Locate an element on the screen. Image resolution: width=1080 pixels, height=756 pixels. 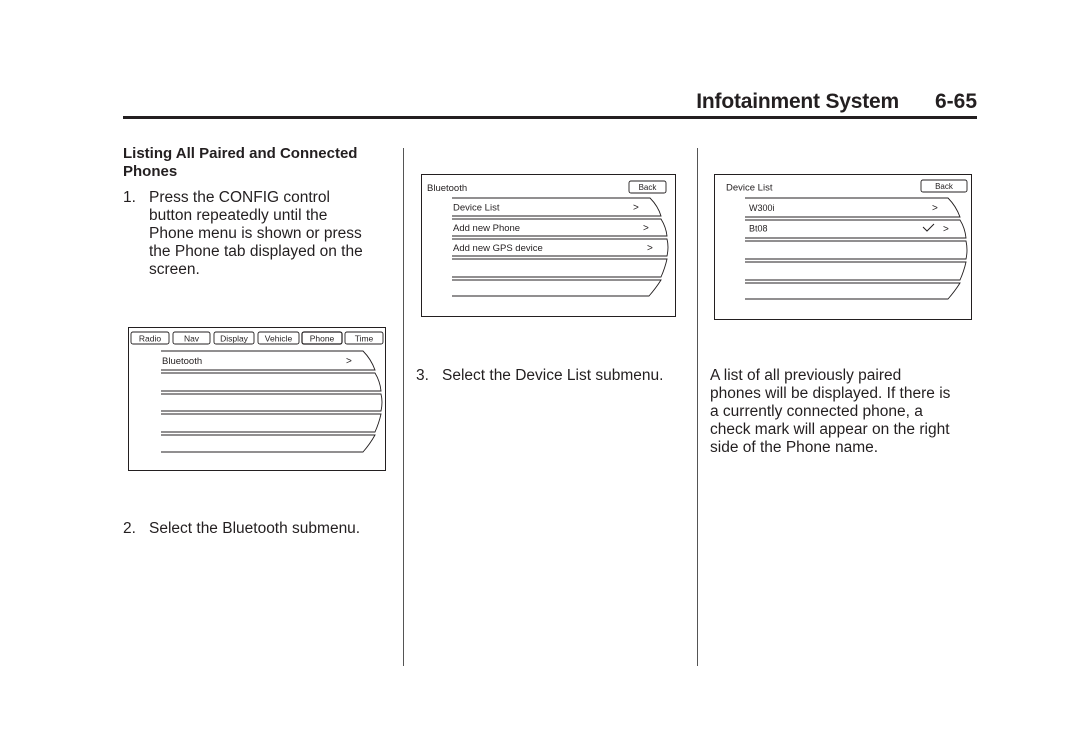
tab-display: Display is located at coordinates (234, 338).